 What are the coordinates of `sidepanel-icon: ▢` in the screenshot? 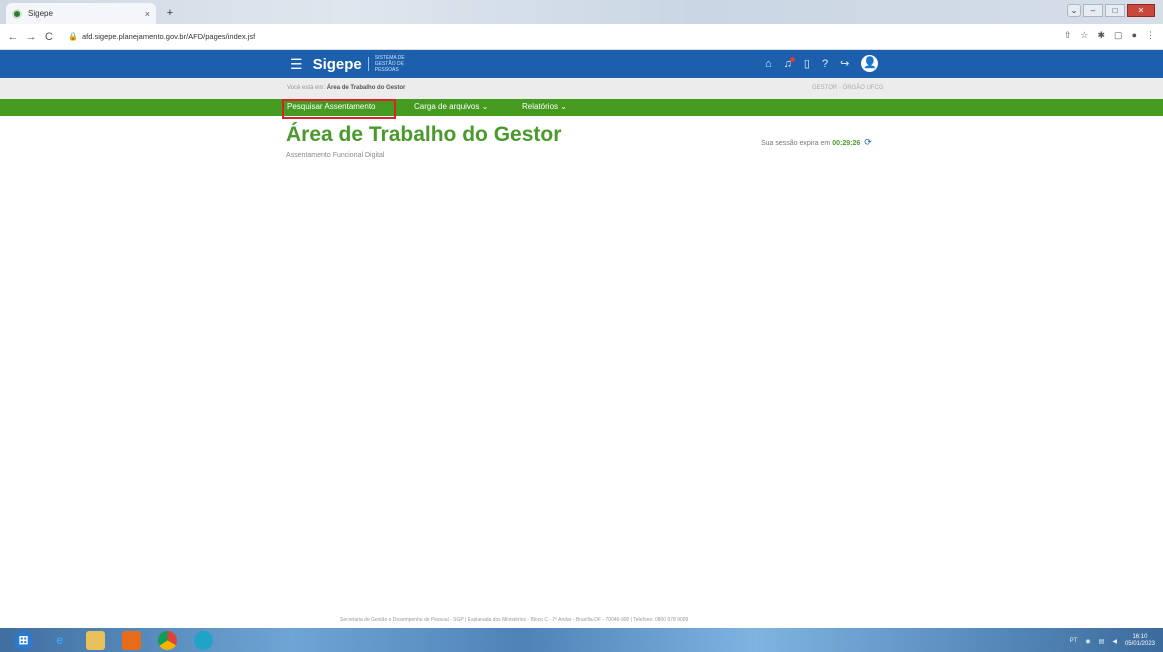 It's located at (1118, 35).